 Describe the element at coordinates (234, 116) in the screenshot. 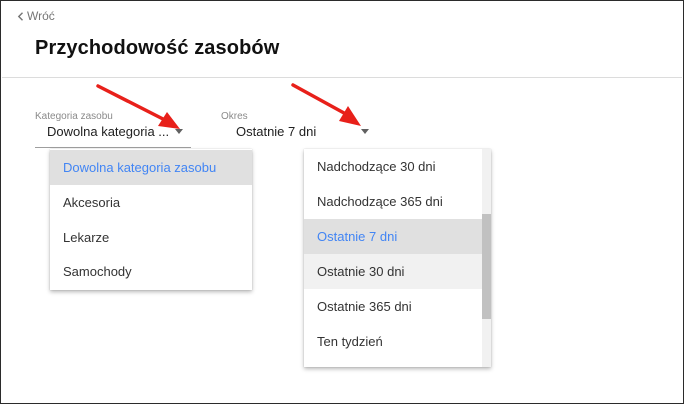

I see `period-filter-label: Okres` at that location.